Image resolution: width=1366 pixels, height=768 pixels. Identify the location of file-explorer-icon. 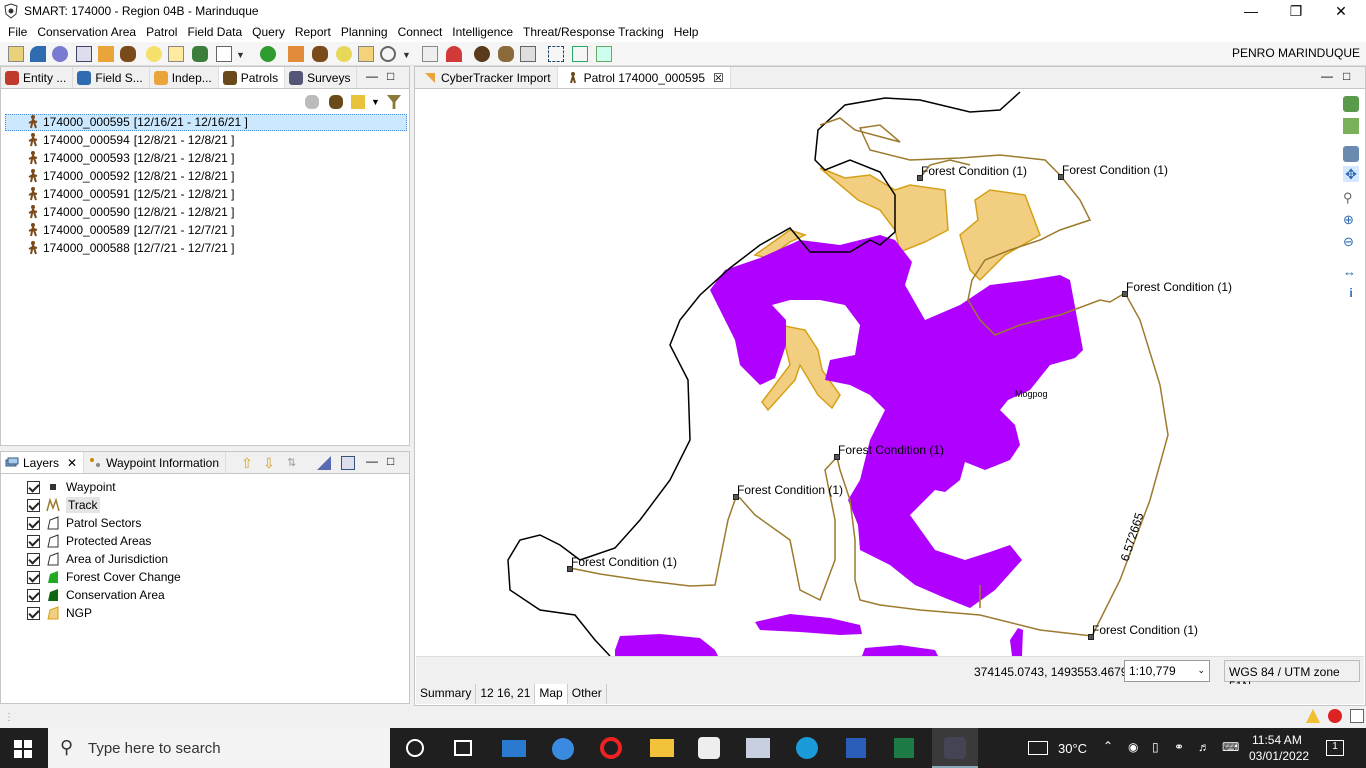
(662, 748).